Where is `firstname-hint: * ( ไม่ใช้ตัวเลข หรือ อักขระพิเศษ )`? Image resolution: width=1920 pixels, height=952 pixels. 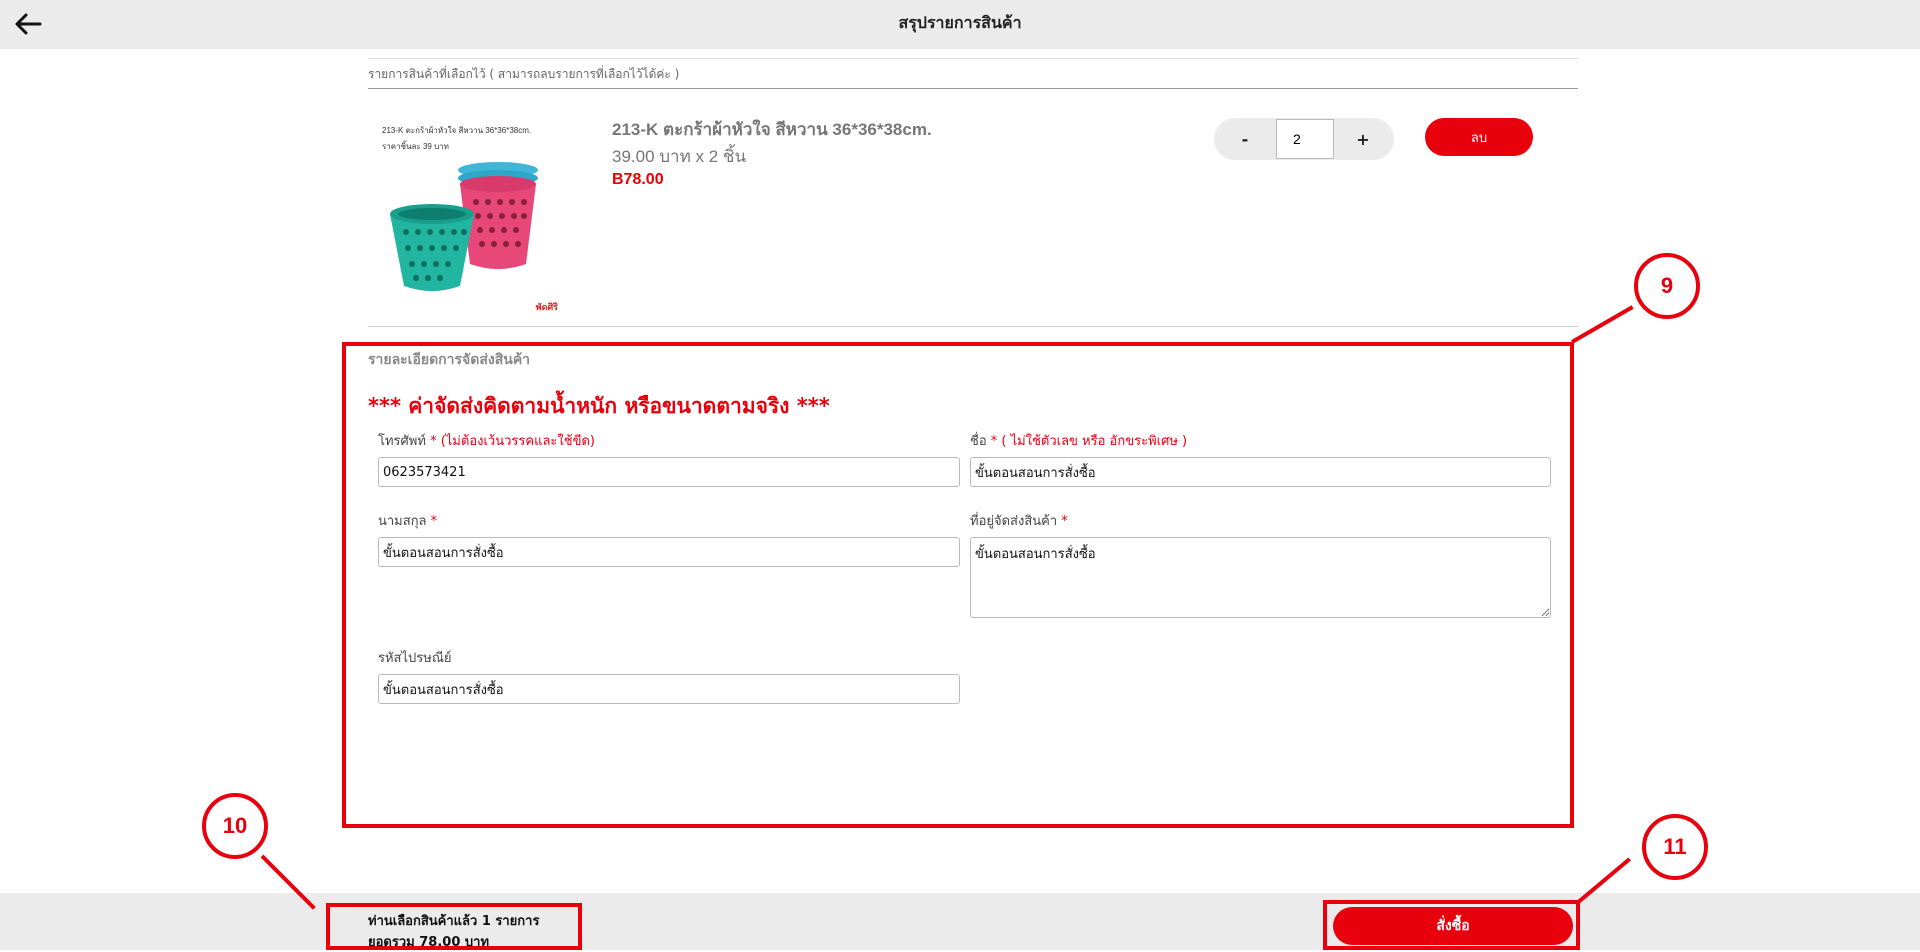 firstname-hint: * ( ไม่ใช้ตัวเลข หรือ อักขระพิเศษ ) is located at coordinates (1087, 441).